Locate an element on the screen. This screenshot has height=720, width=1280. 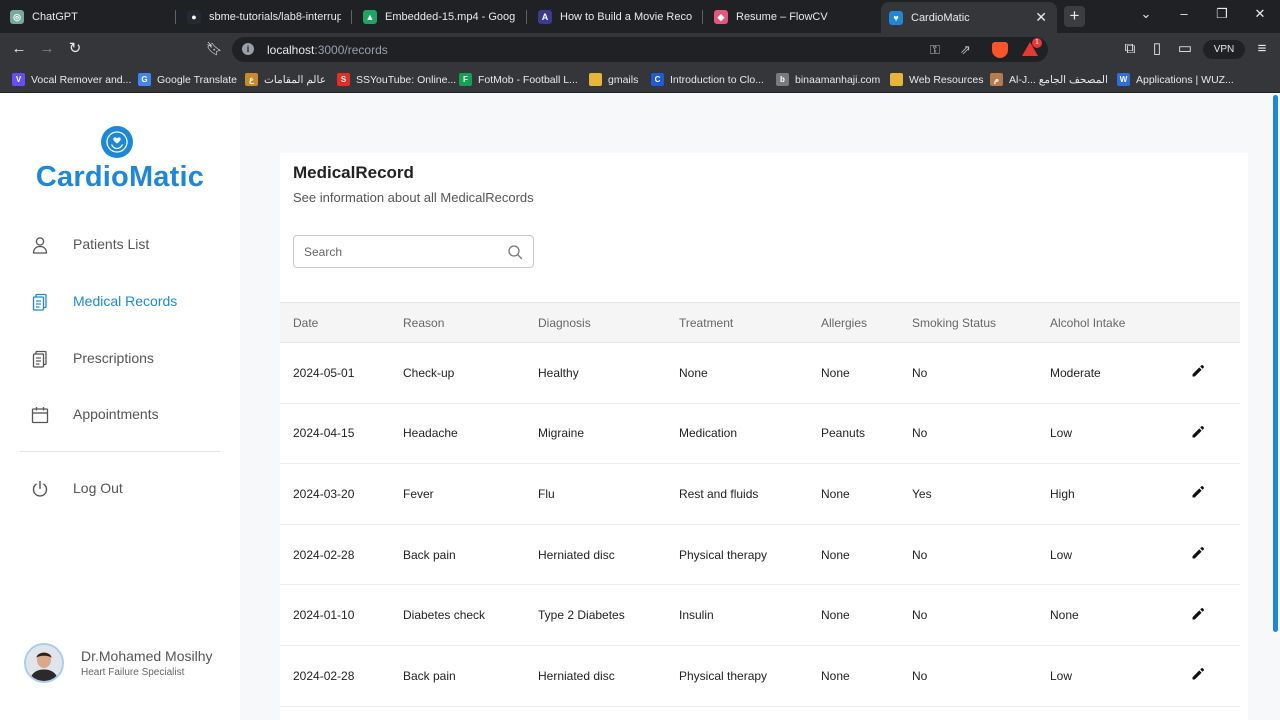
table-cell: 2024-01-10 is located at coordinates (335, 615).